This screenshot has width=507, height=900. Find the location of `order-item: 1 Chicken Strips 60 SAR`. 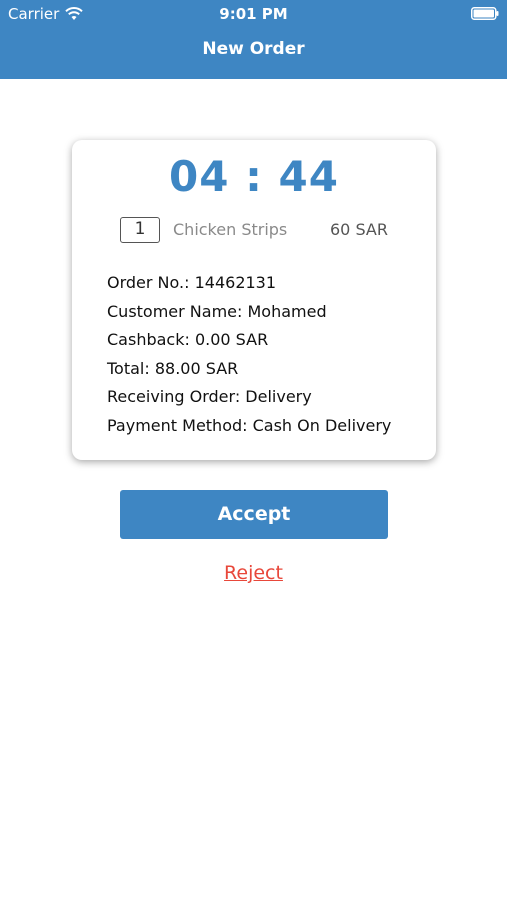

order-item: 1 Chicken Strips 60 SAR is located at coordinates (254, 231).